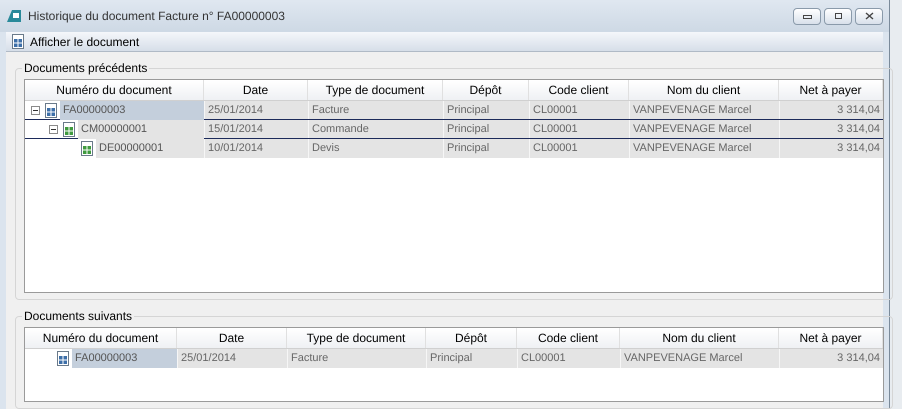 The width and height of the screenshot is (902, 409). What do you see at coordinates (141, 129) in the screenshot?
I see `table-cell: CM00000001` at bounding box center [141, 129].